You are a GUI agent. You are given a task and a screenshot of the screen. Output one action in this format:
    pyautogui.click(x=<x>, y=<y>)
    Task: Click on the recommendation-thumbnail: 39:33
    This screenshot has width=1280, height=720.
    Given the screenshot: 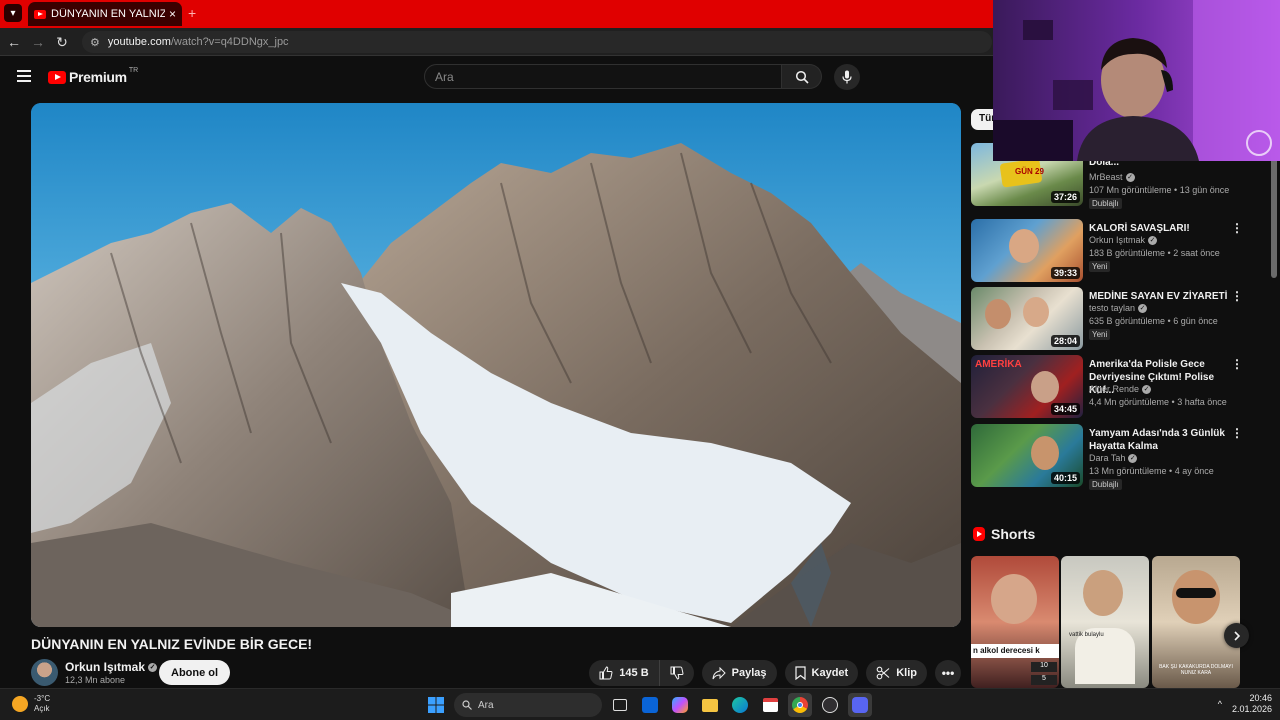 What is the action you would take?
    pyautogui.click(x=1027, y=250)
    